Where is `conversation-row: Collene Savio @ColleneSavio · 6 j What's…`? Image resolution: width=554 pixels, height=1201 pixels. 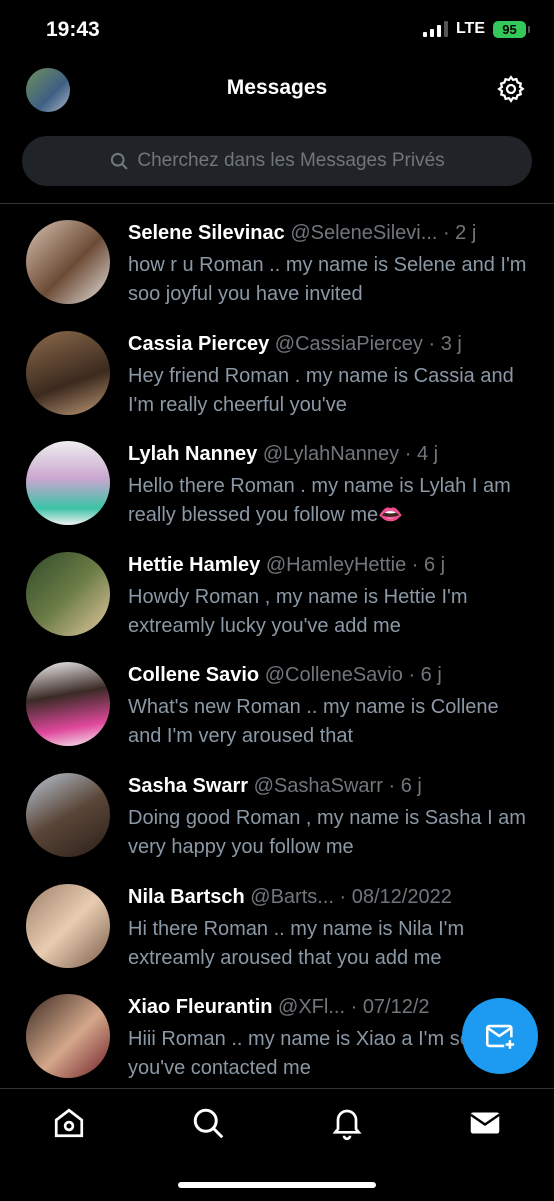 conversation-row: Collene Savio @ColleneSavio · 6 j What's… is located at coordinates (277, 707).